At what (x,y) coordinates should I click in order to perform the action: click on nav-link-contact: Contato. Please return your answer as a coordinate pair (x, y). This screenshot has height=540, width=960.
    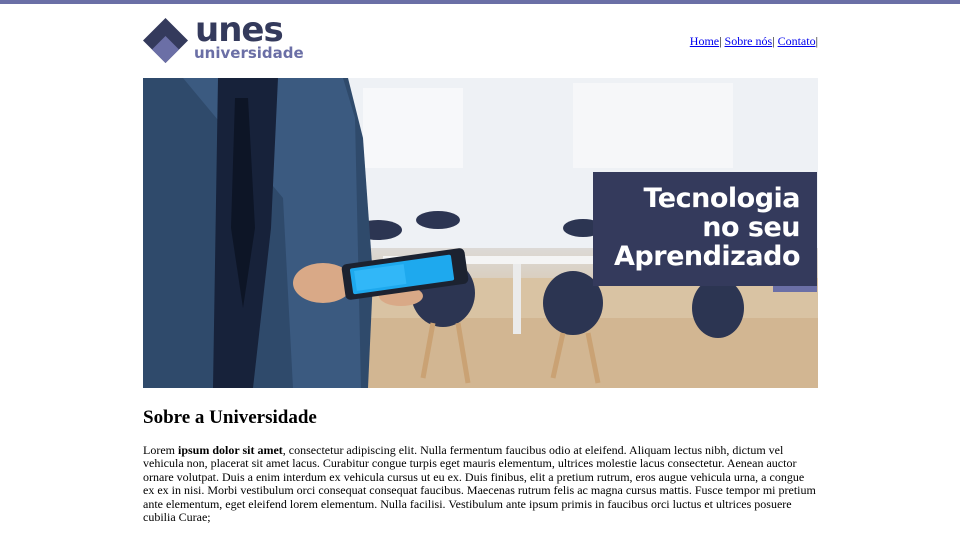
    Looking at the image, I should click on (797, 41).